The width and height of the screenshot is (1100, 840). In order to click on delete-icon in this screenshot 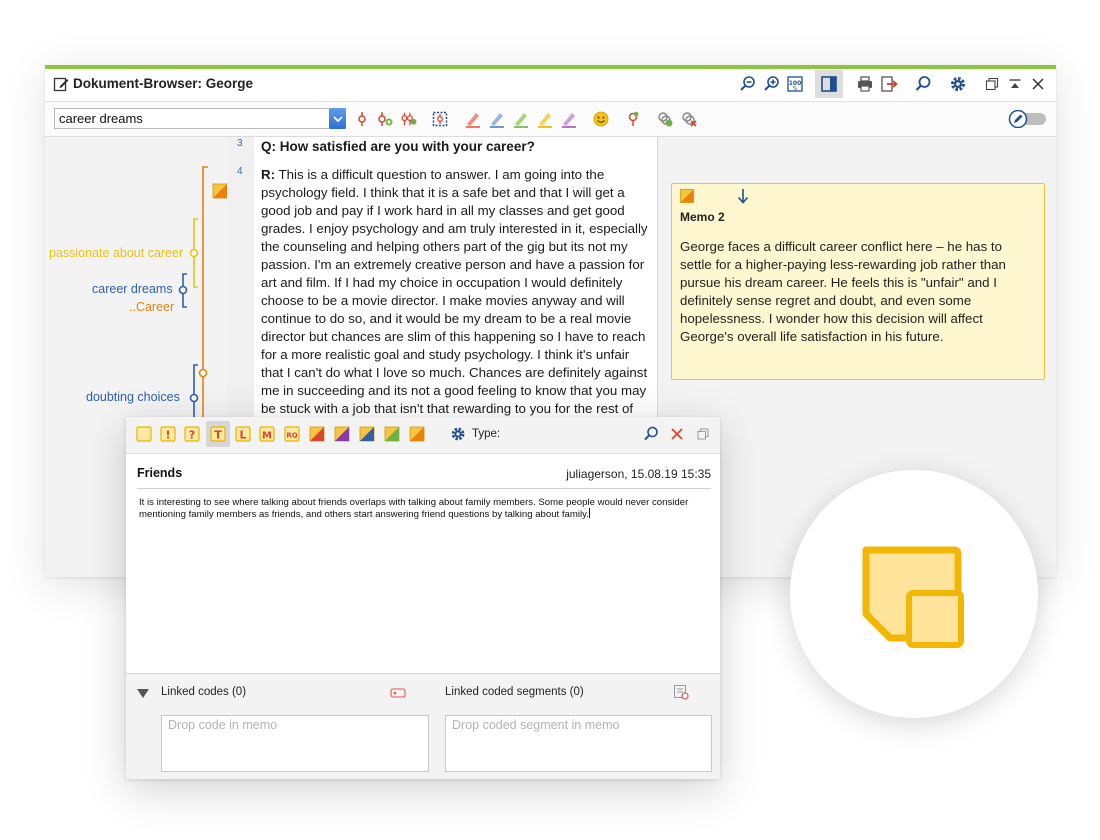, I will do `click(677, 434)`.